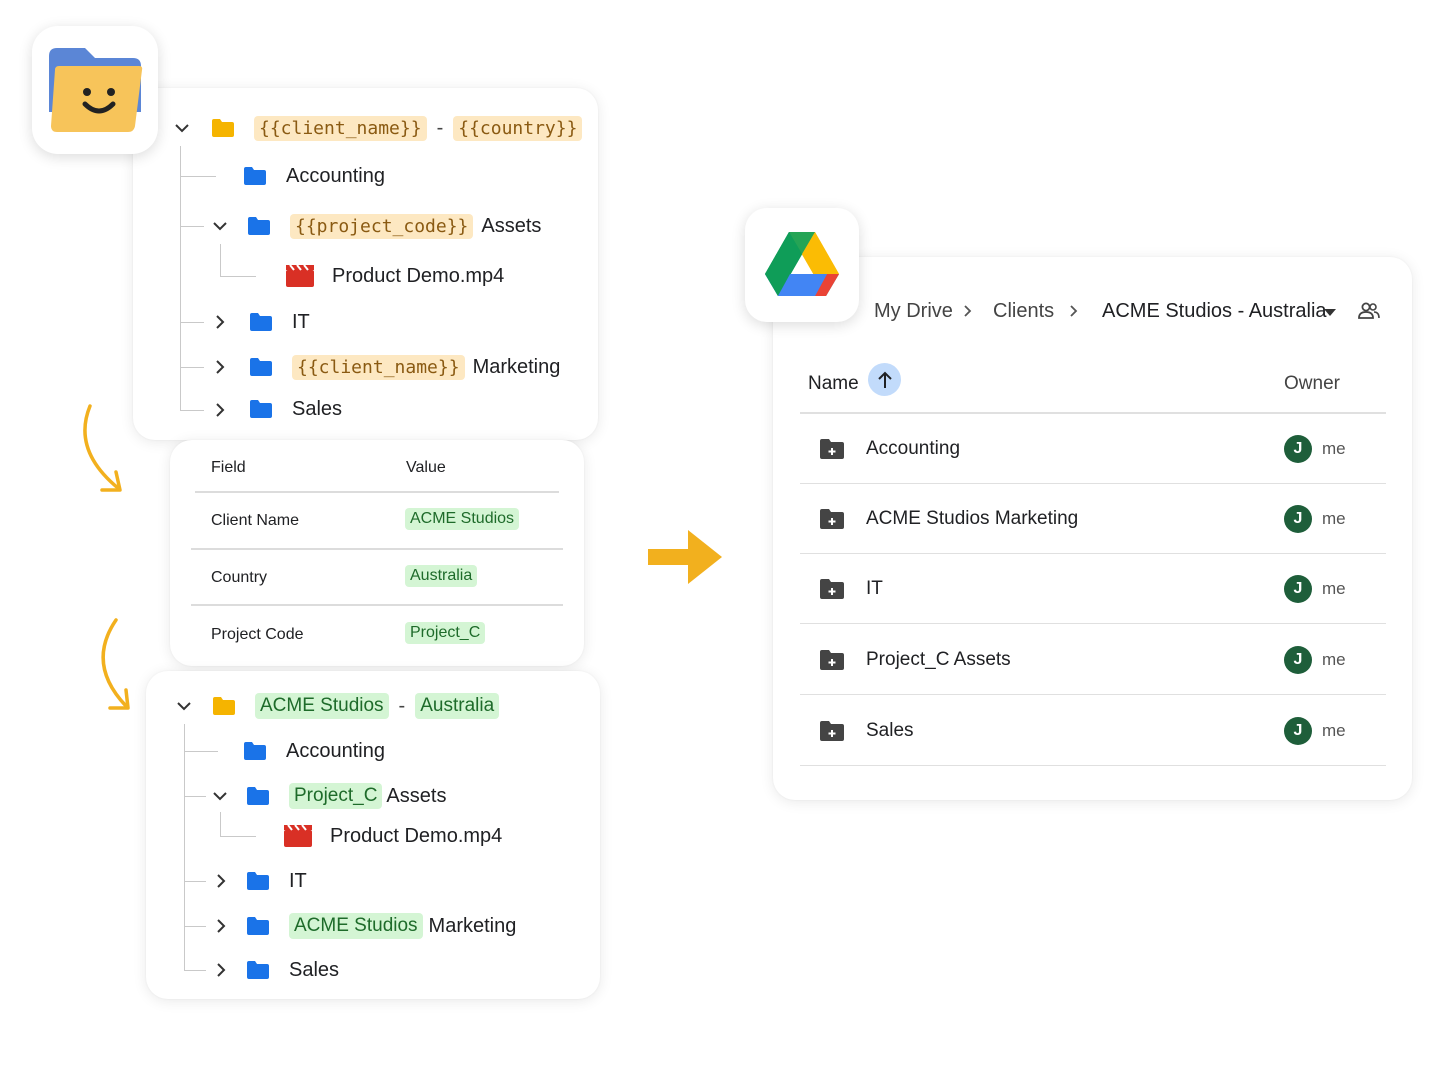 Image resolution: width=1454 pixels, height=1082 pixels. Describe the element at coordinates (1093, 519) in the screenshot. I see `drive-row-marketing: ACME Studios Marketing J me` at that location.